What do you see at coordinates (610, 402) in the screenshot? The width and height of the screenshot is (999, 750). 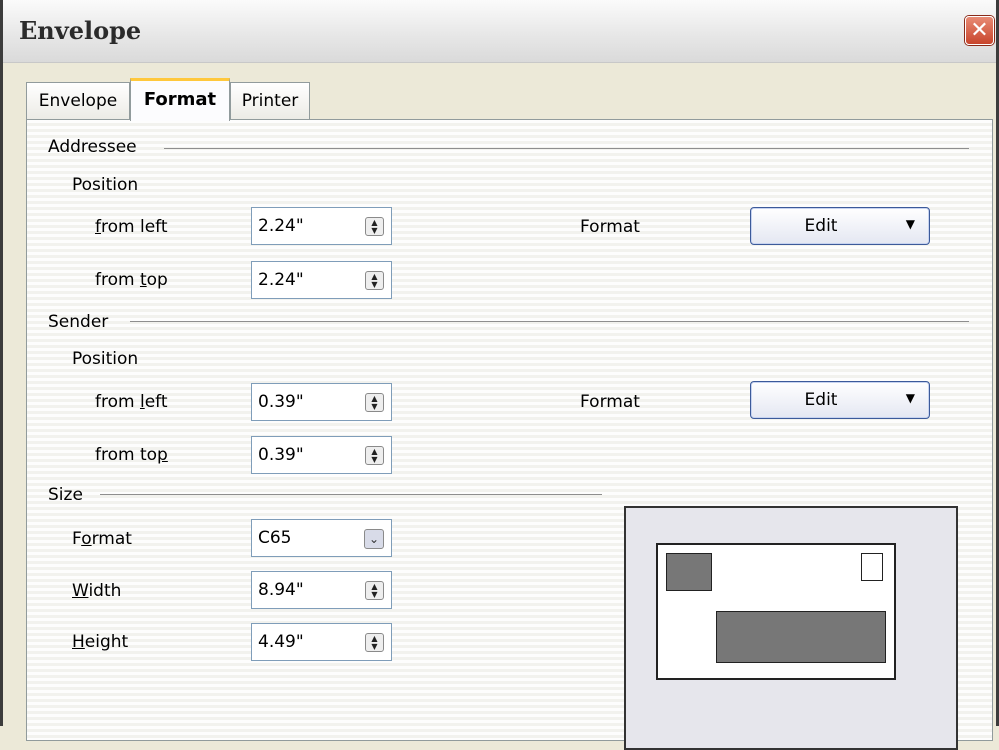 I see `sender-format-label: Format` at bounding box center [610, 402].